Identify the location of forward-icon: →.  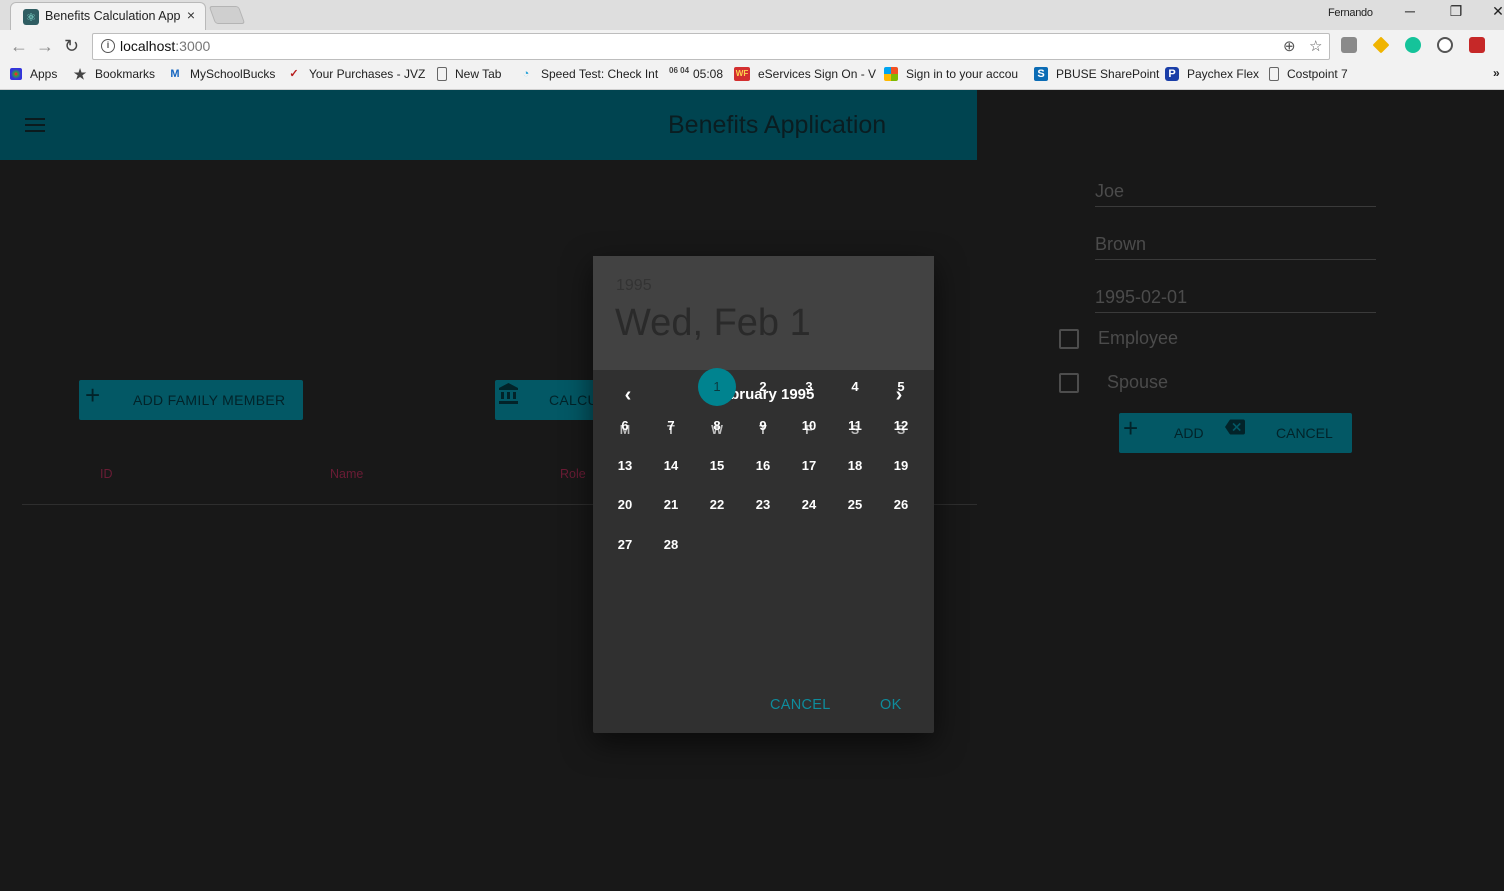
(45, 46).